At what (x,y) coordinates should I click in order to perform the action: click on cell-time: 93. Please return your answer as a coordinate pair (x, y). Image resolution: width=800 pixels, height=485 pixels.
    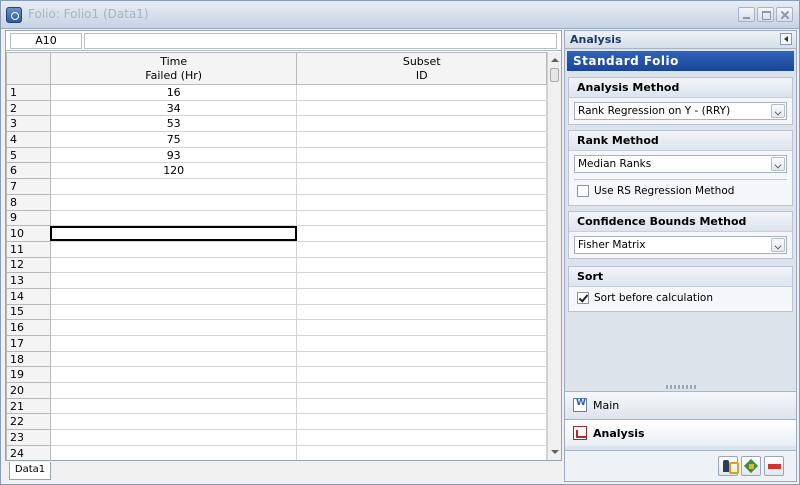
    Looking at the image, I should click on (173, 155).